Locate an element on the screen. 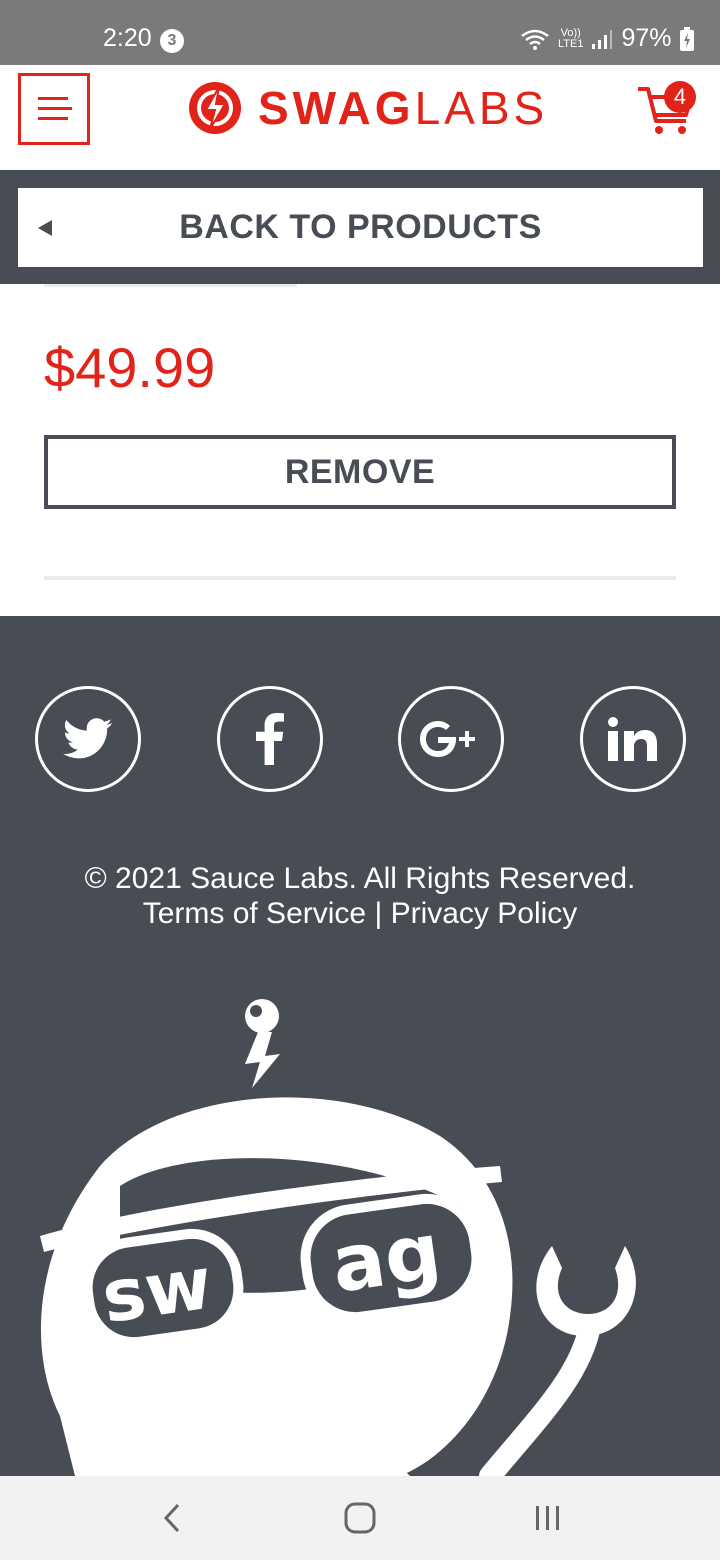 Image resolution: width=720 pixels, height=1560 pixels. logo-text-light: LABS is located at coordinates (481, 108).